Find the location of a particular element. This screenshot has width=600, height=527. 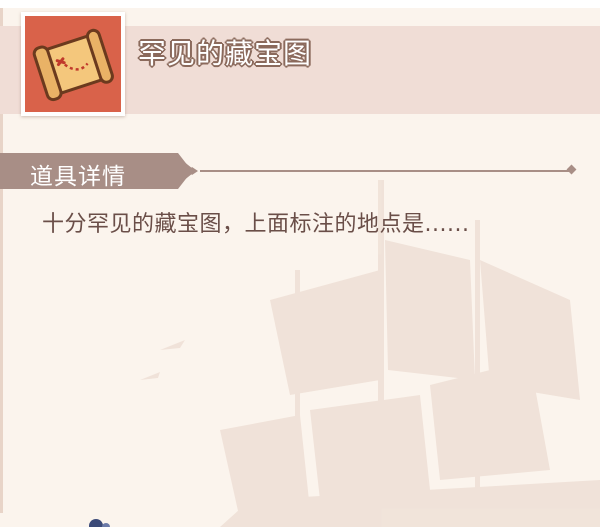

section-label-item-details: 道具详情 is located at coordinates (78, 177).